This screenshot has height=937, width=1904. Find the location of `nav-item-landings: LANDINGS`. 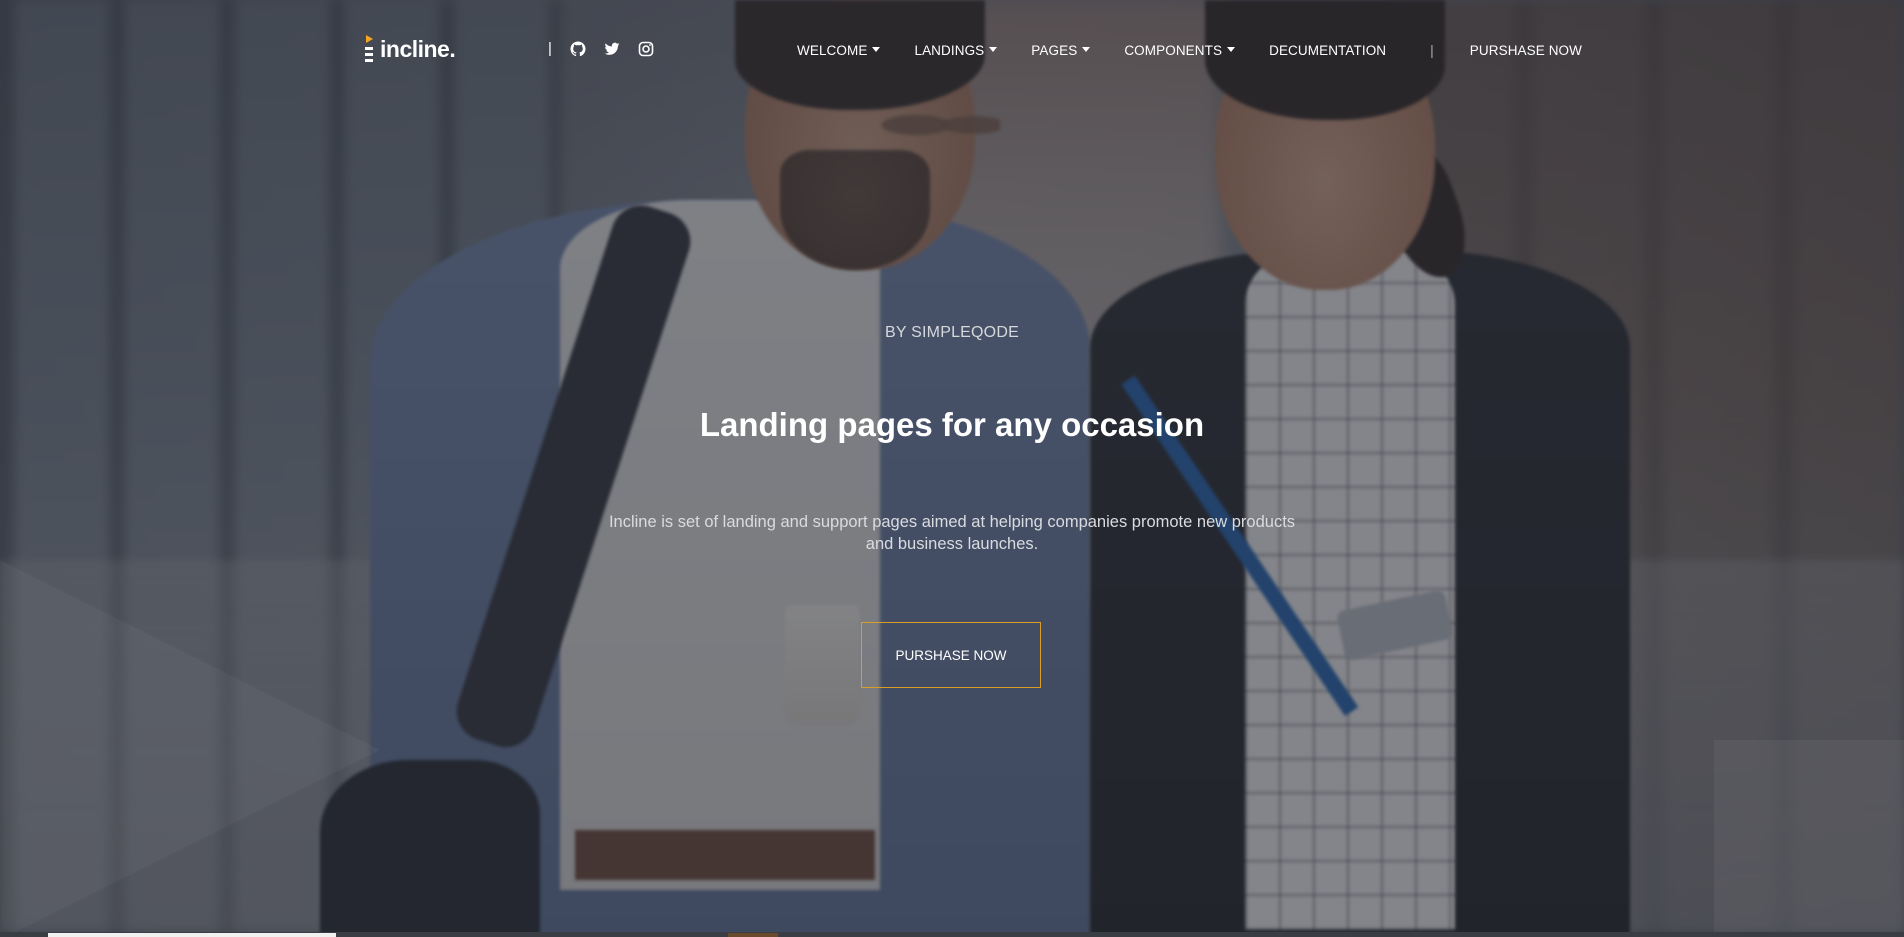

nav-item-landings: LANDINGS is located at coordinates (956, 50).